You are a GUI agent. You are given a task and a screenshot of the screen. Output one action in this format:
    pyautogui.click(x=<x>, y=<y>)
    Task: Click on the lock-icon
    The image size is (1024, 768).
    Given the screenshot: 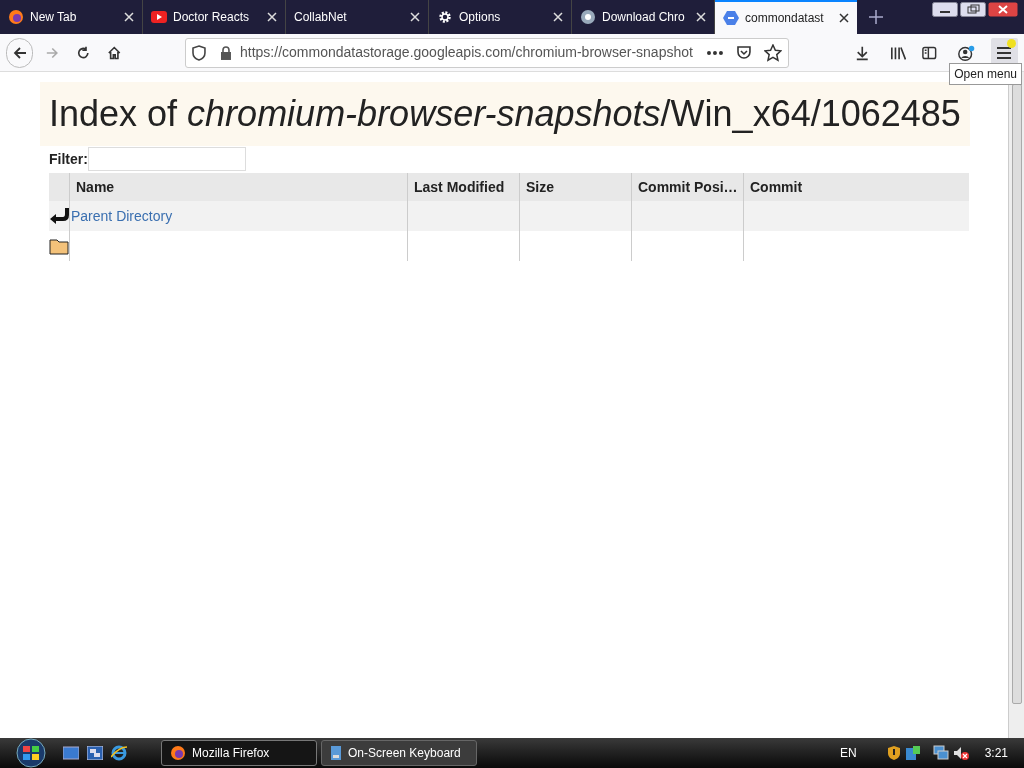 What is the action you would take?
    pyautogui.click(x=226, y=52)
    